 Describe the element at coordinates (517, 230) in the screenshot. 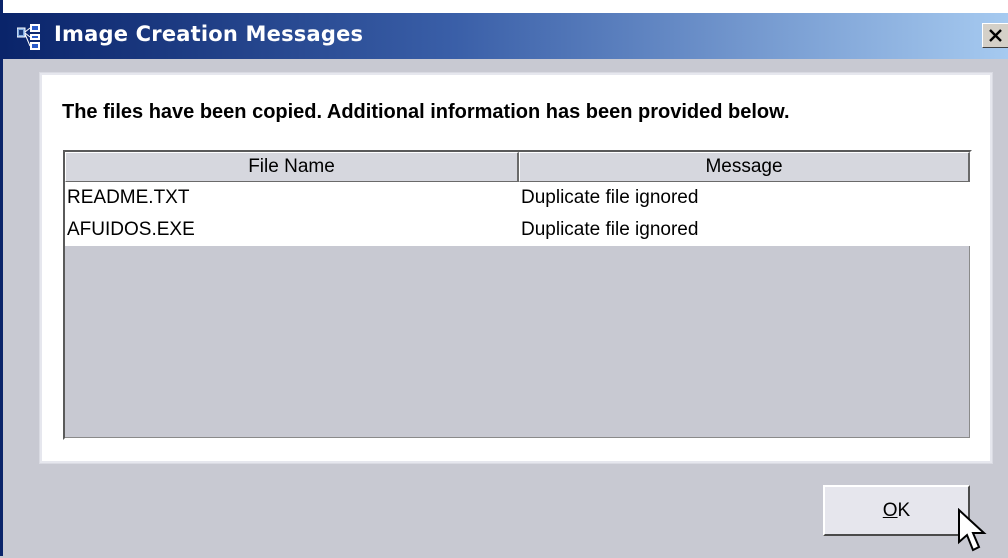

I see `table-row: AFUIDOS.EXE Duplicate file ignored` at that location.